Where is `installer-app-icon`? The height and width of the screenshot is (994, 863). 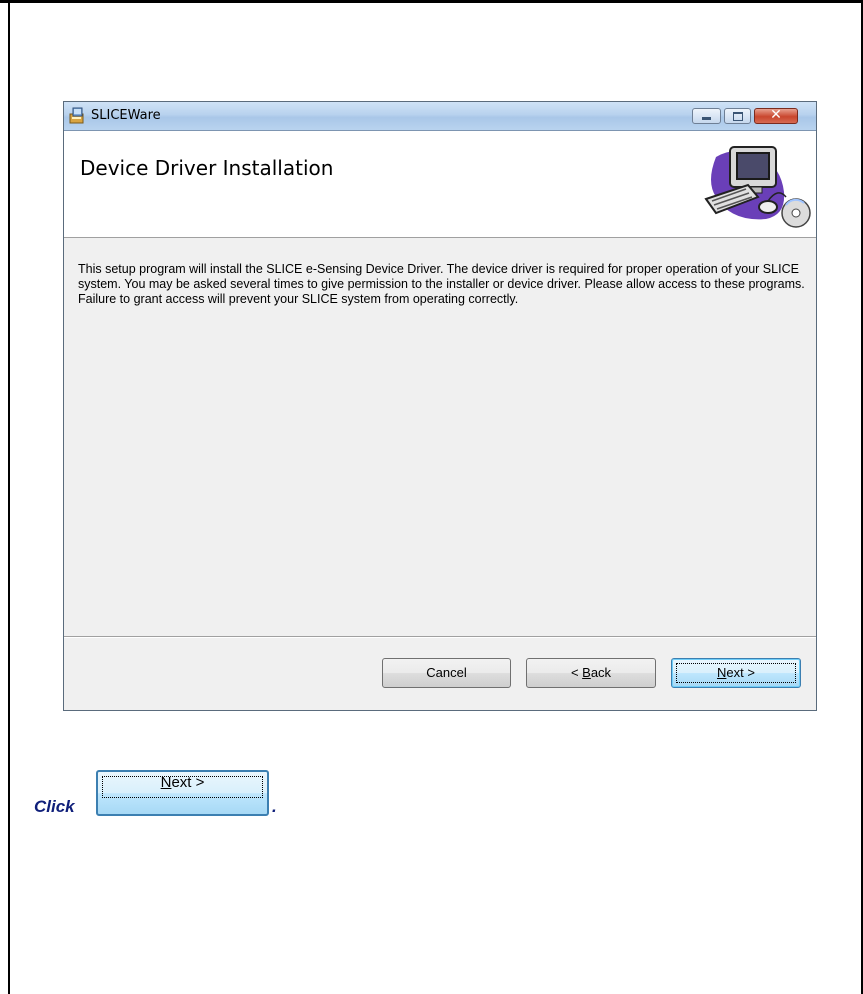 installer-app-icon is located at coordinates (76, 115).